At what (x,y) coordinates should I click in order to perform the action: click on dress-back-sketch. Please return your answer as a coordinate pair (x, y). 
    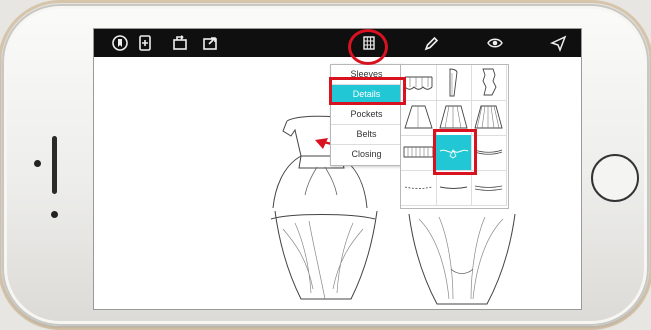
    Looking at the image, I should click on (464, 259).